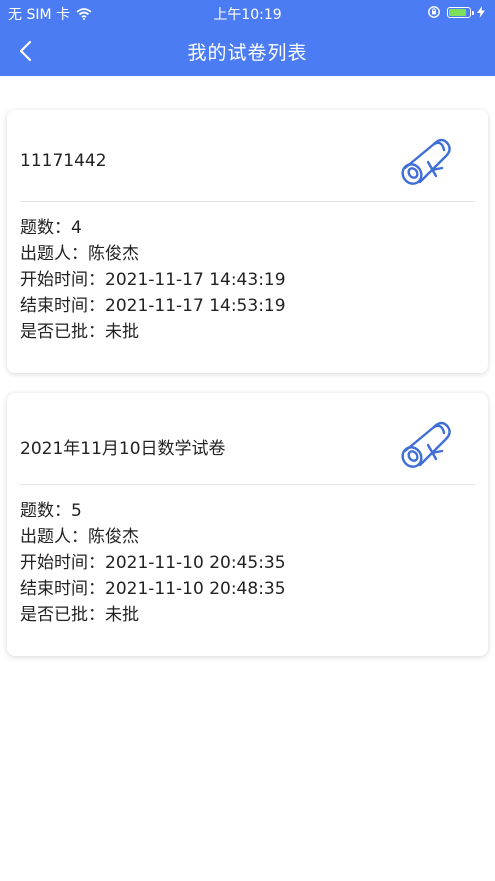 The height and width of the screenshot is (881, 495). What do you see at coordinates (195, 280) in the screenshot?
I see `start-time-value: 2021-11-17 14:43:19` at bounding box center [195, 280].